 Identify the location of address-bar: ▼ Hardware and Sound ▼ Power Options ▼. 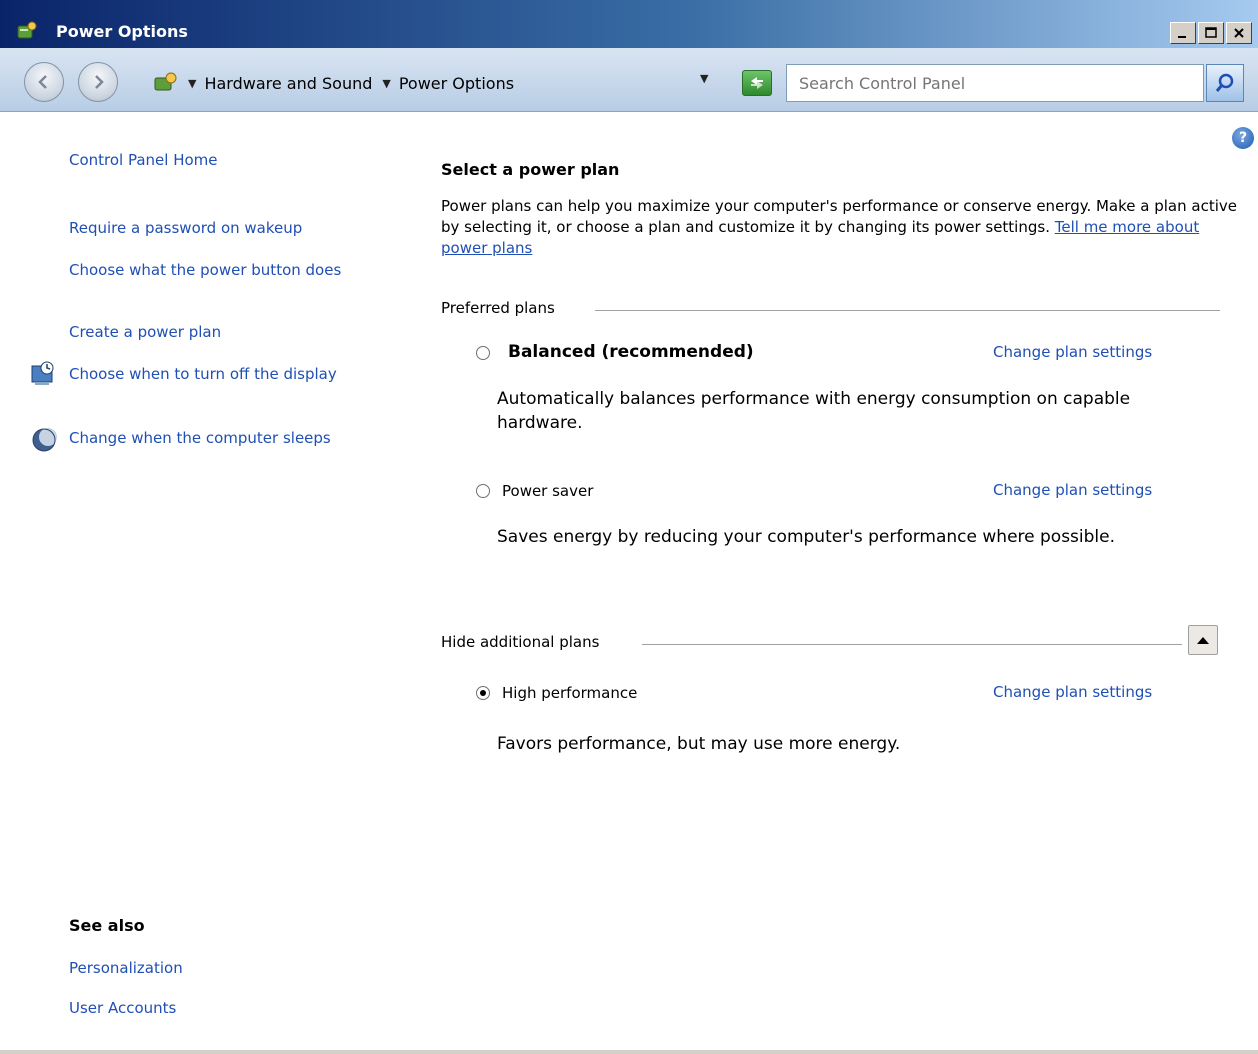
(629, 80).